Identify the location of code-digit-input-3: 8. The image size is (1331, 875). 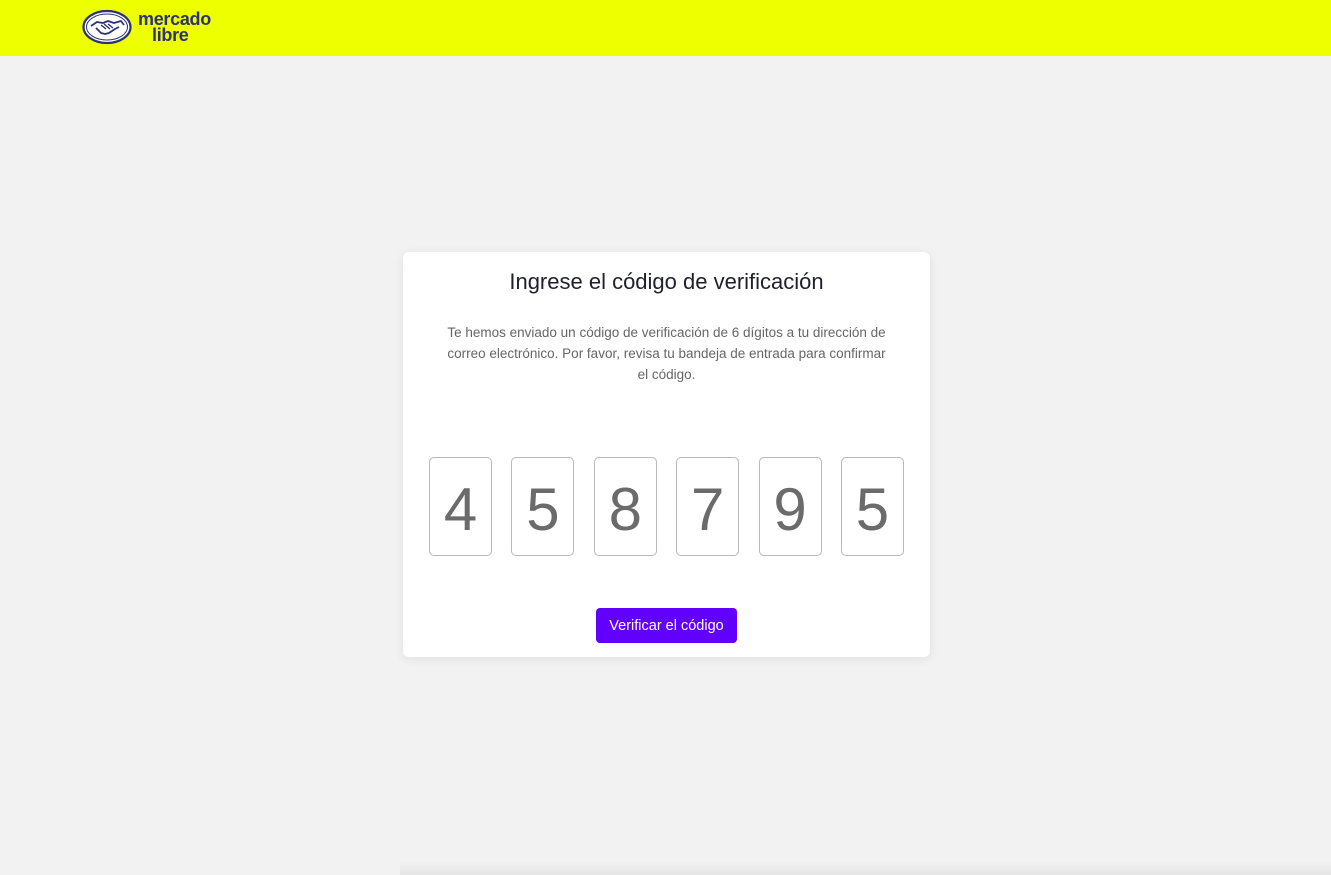
(625, 506).